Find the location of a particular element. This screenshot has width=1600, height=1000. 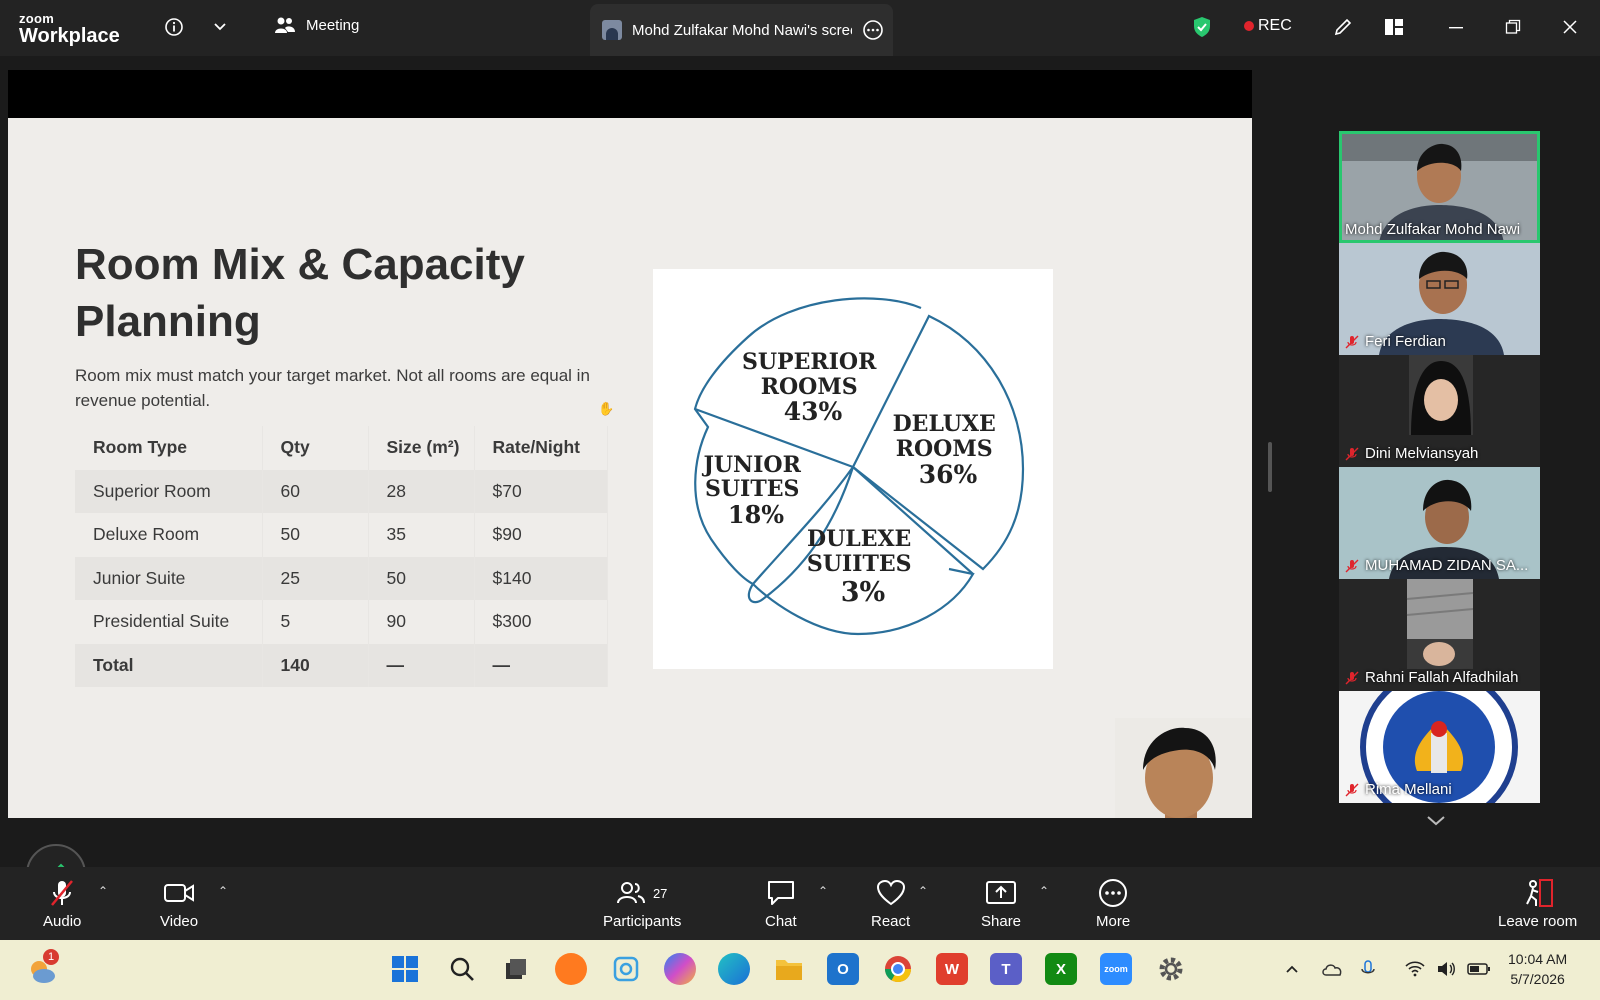

system-clock: 10:04 AM 5/7/2026 is located at coordinates (1537, 969).